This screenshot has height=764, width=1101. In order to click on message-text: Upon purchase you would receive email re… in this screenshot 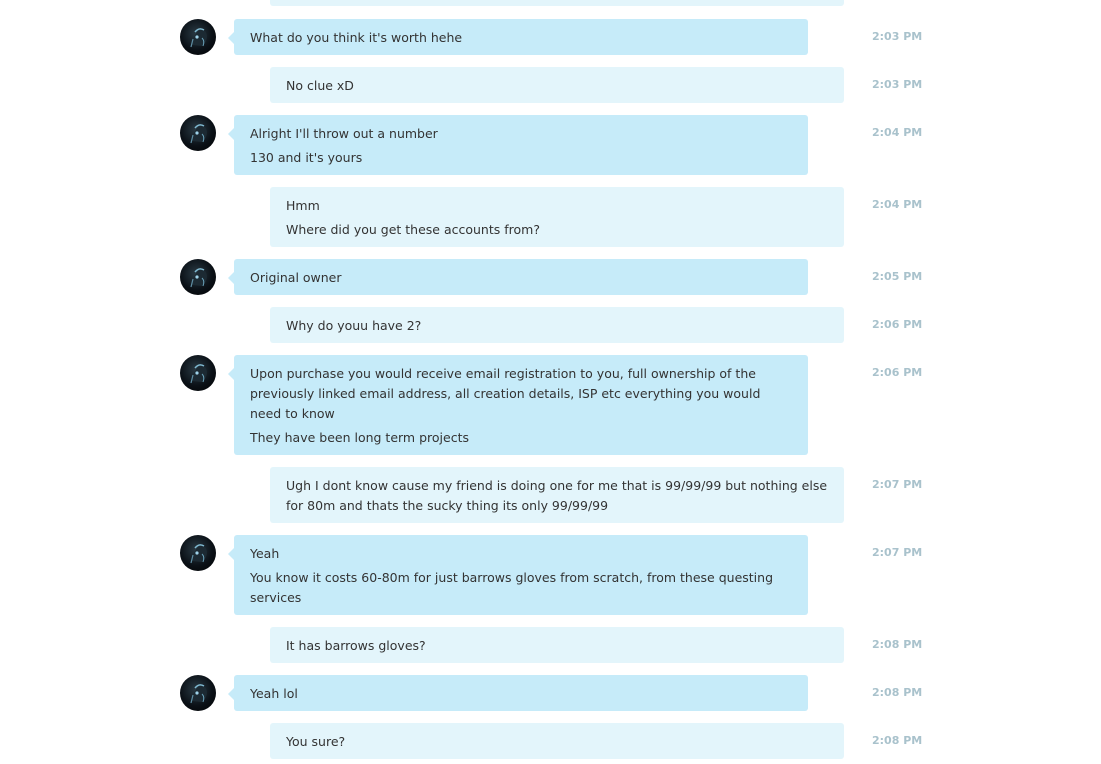, I will do `click(505, 393)`.